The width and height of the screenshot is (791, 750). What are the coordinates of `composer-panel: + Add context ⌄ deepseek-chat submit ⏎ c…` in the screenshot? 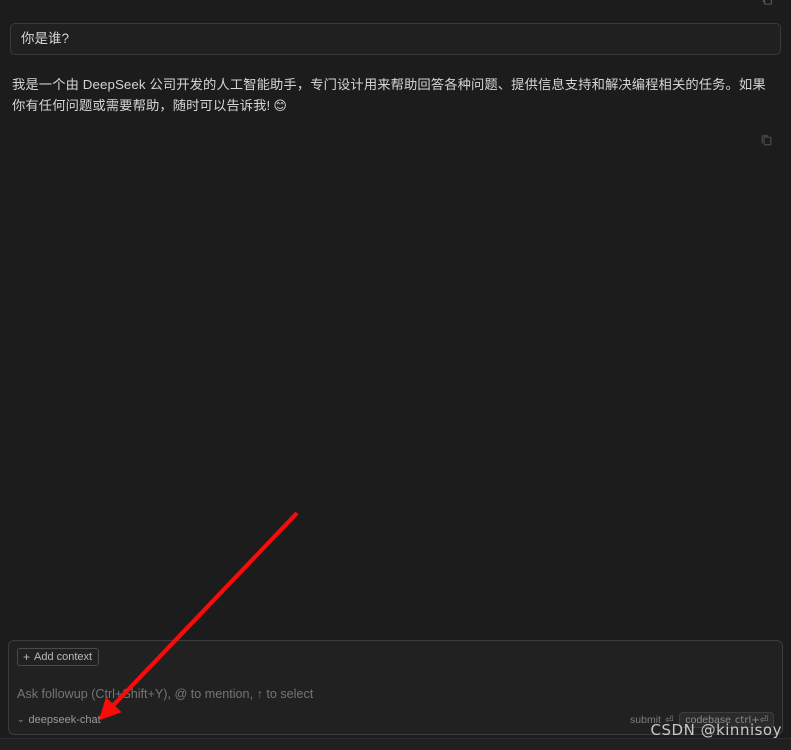 It's located at (395, 687).